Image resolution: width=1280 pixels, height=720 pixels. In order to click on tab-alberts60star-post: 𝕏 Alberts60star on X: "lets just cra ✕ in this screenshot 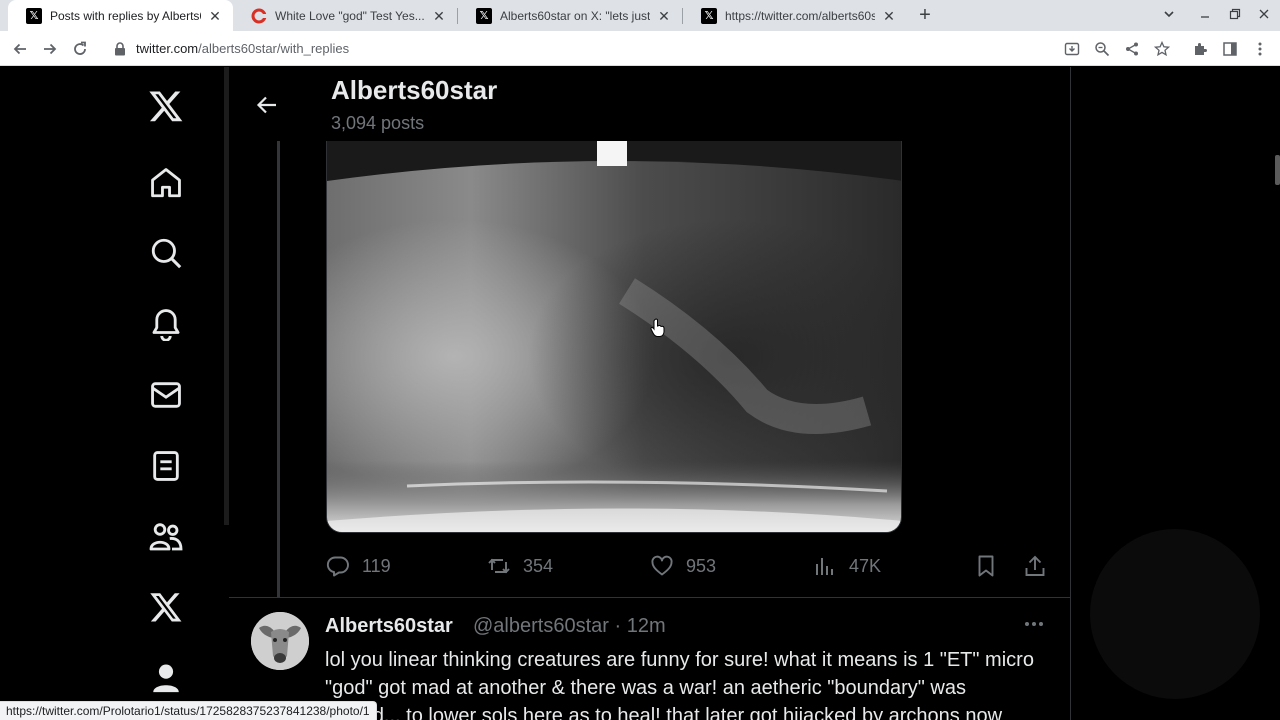, I will do `click(570, 15)`.